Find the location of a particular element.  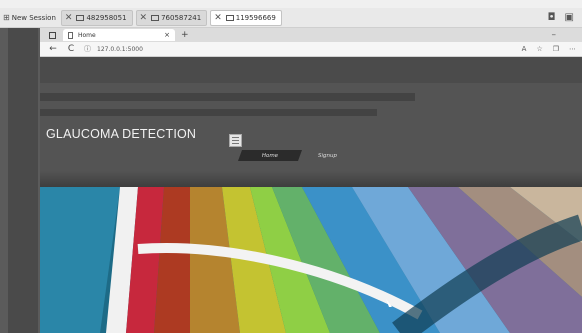

page-icon is located at coordinates (70, 35).